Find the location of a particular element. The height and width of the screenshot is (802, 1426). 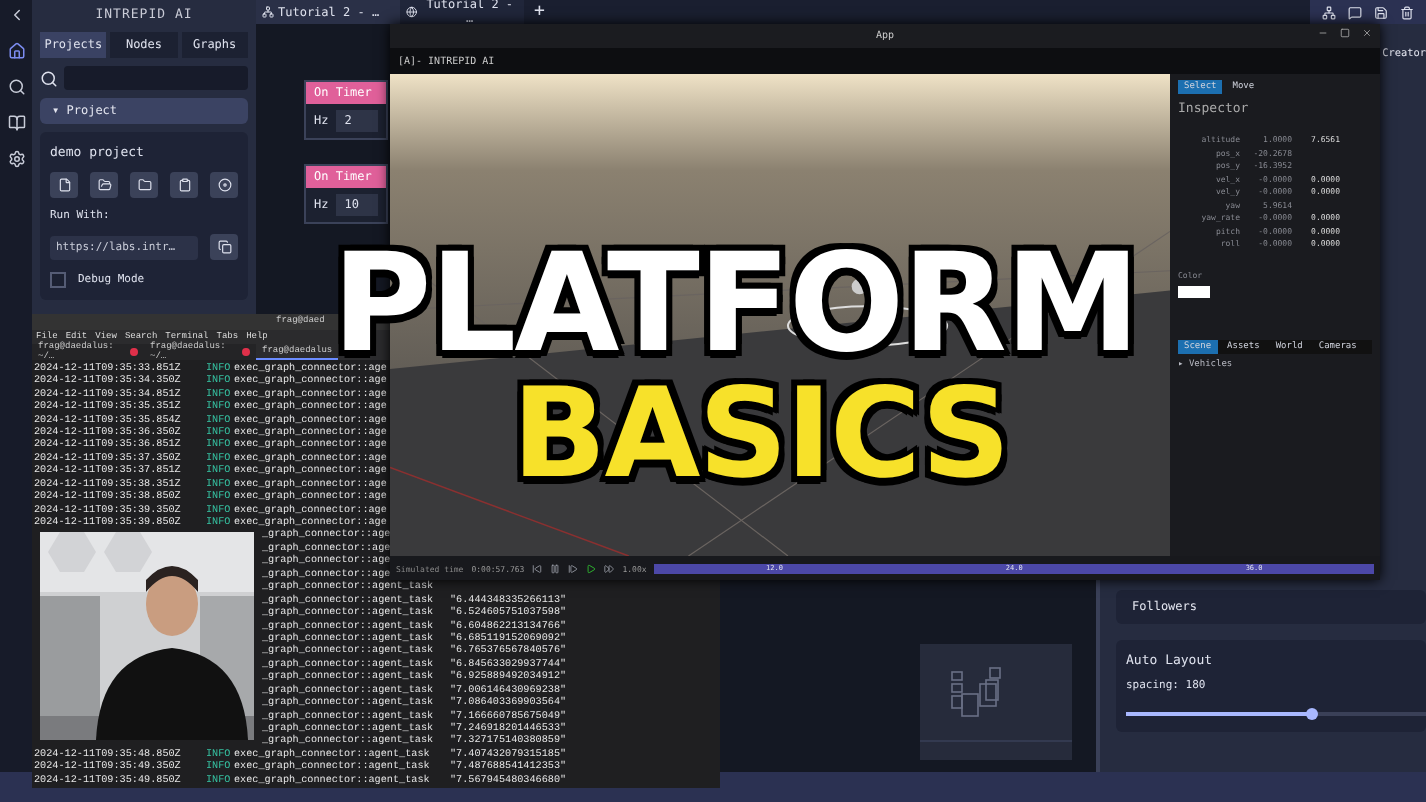

maximize-icon is located at coordinates (1345, 33).